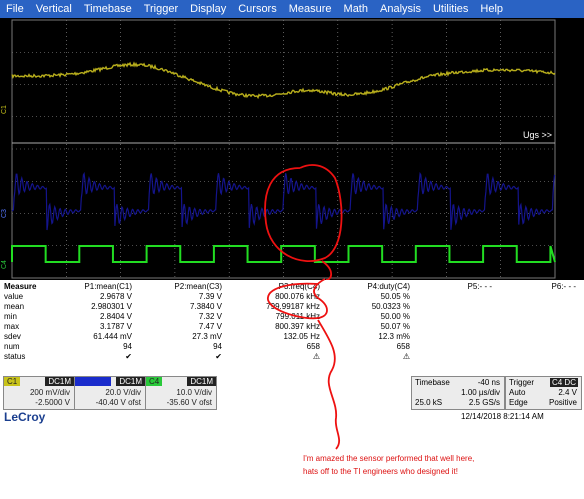 This screenshot has width=584, height=499. What do you see at coordinates (4, 264) in the screenshot?
I see `channel-marker: C4` at bounding box center [4, 264].